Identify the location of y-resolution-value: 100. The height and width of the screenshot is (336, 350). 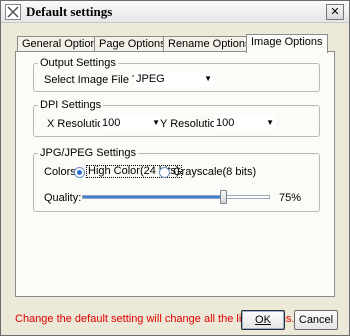
(225, 123).